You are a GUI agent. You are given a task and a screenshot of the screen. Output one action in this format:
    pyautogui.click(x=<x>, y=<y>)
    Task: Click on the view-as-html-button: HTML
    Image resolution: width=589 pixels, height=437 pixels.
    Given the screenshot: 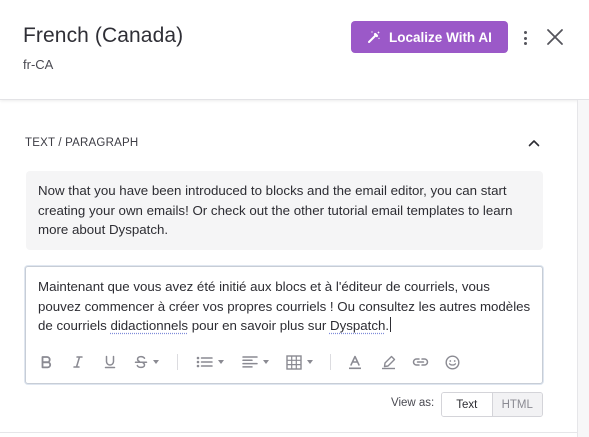 What is the action you would take?
    pyautogui.click(x=517, y=404)
    